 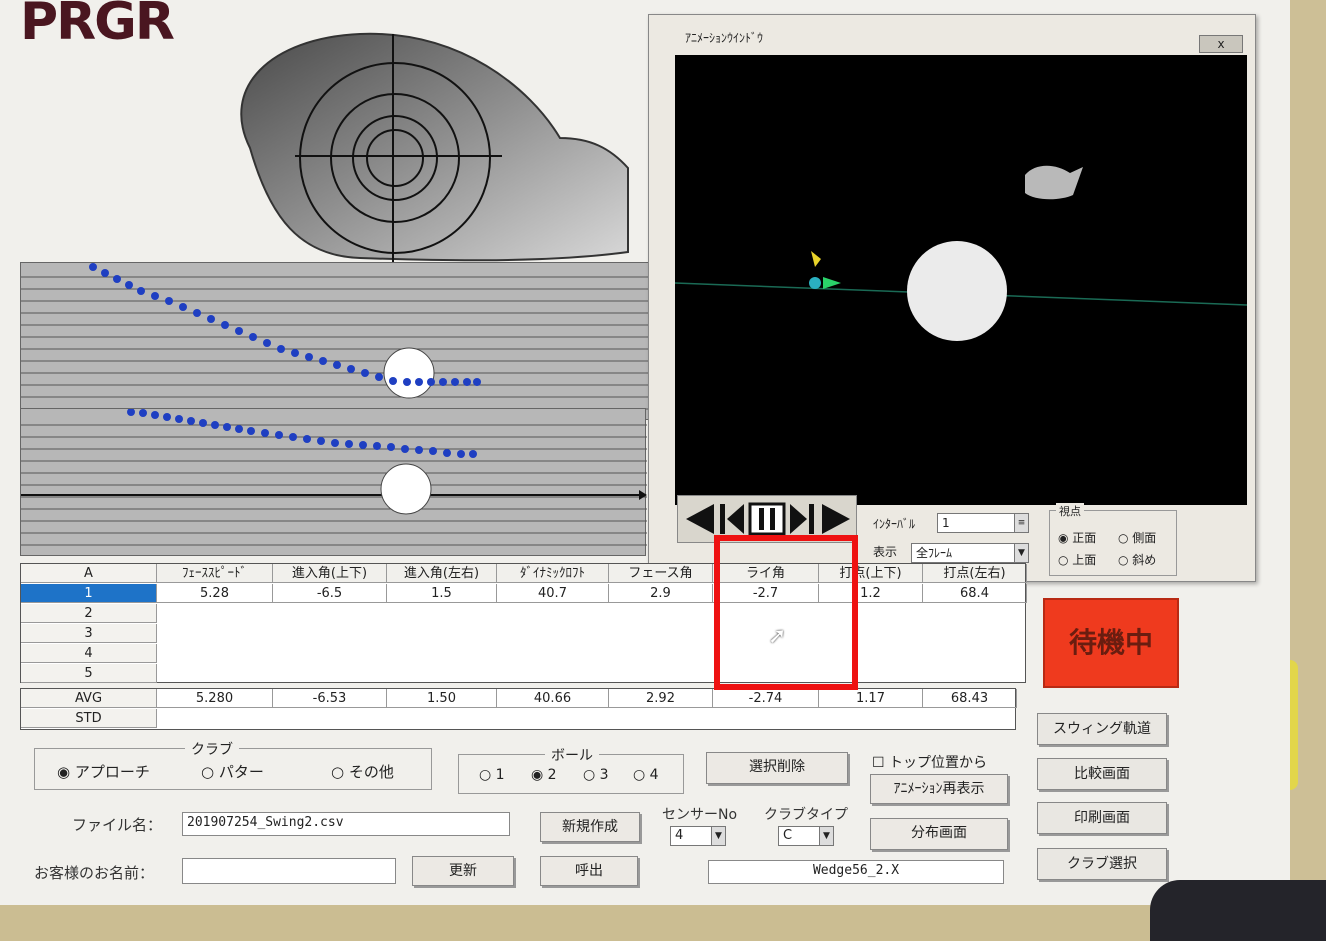 I want to click on table-cell: -6.5, so click(x=330, y=593).